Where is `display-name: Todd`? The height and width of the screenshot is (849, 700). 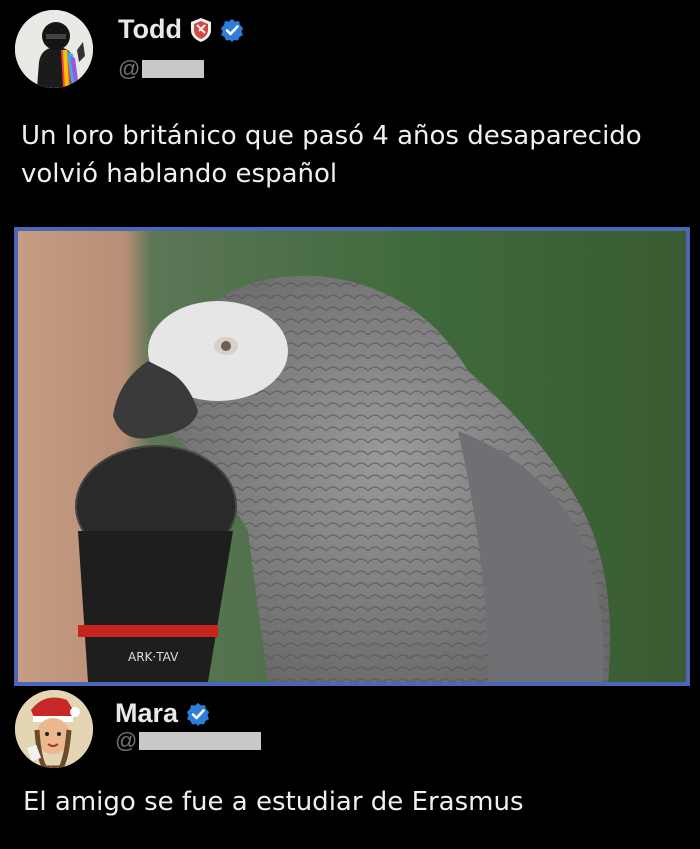 display-name: Todd is located at coordinates (150, 29).